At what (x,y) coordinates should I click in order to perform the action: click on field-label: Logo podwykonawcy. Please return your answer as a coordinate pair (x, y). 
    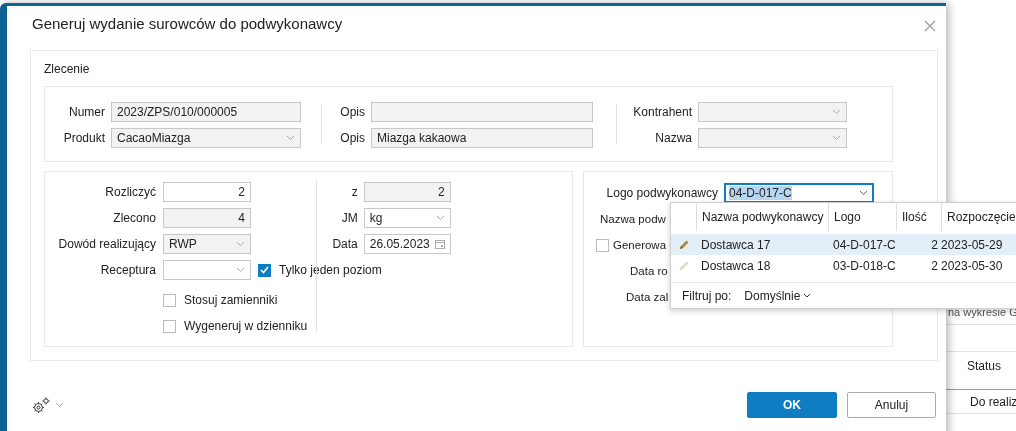
    Looking at the image, I should click on (661, 193).